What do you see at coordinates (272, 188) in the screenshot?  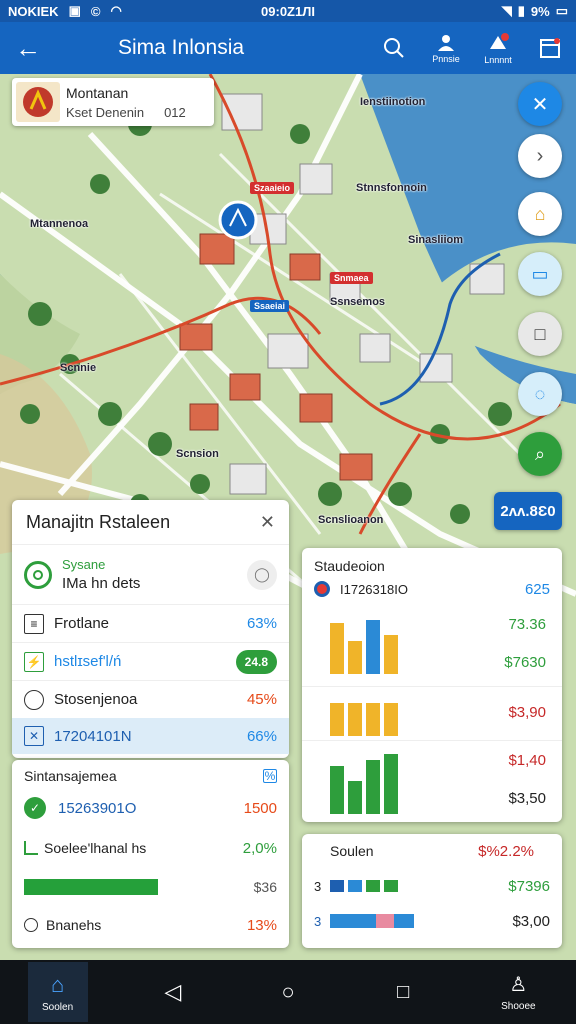 I see `map-chip: Szaaieio` at bounding box center [272, 188].